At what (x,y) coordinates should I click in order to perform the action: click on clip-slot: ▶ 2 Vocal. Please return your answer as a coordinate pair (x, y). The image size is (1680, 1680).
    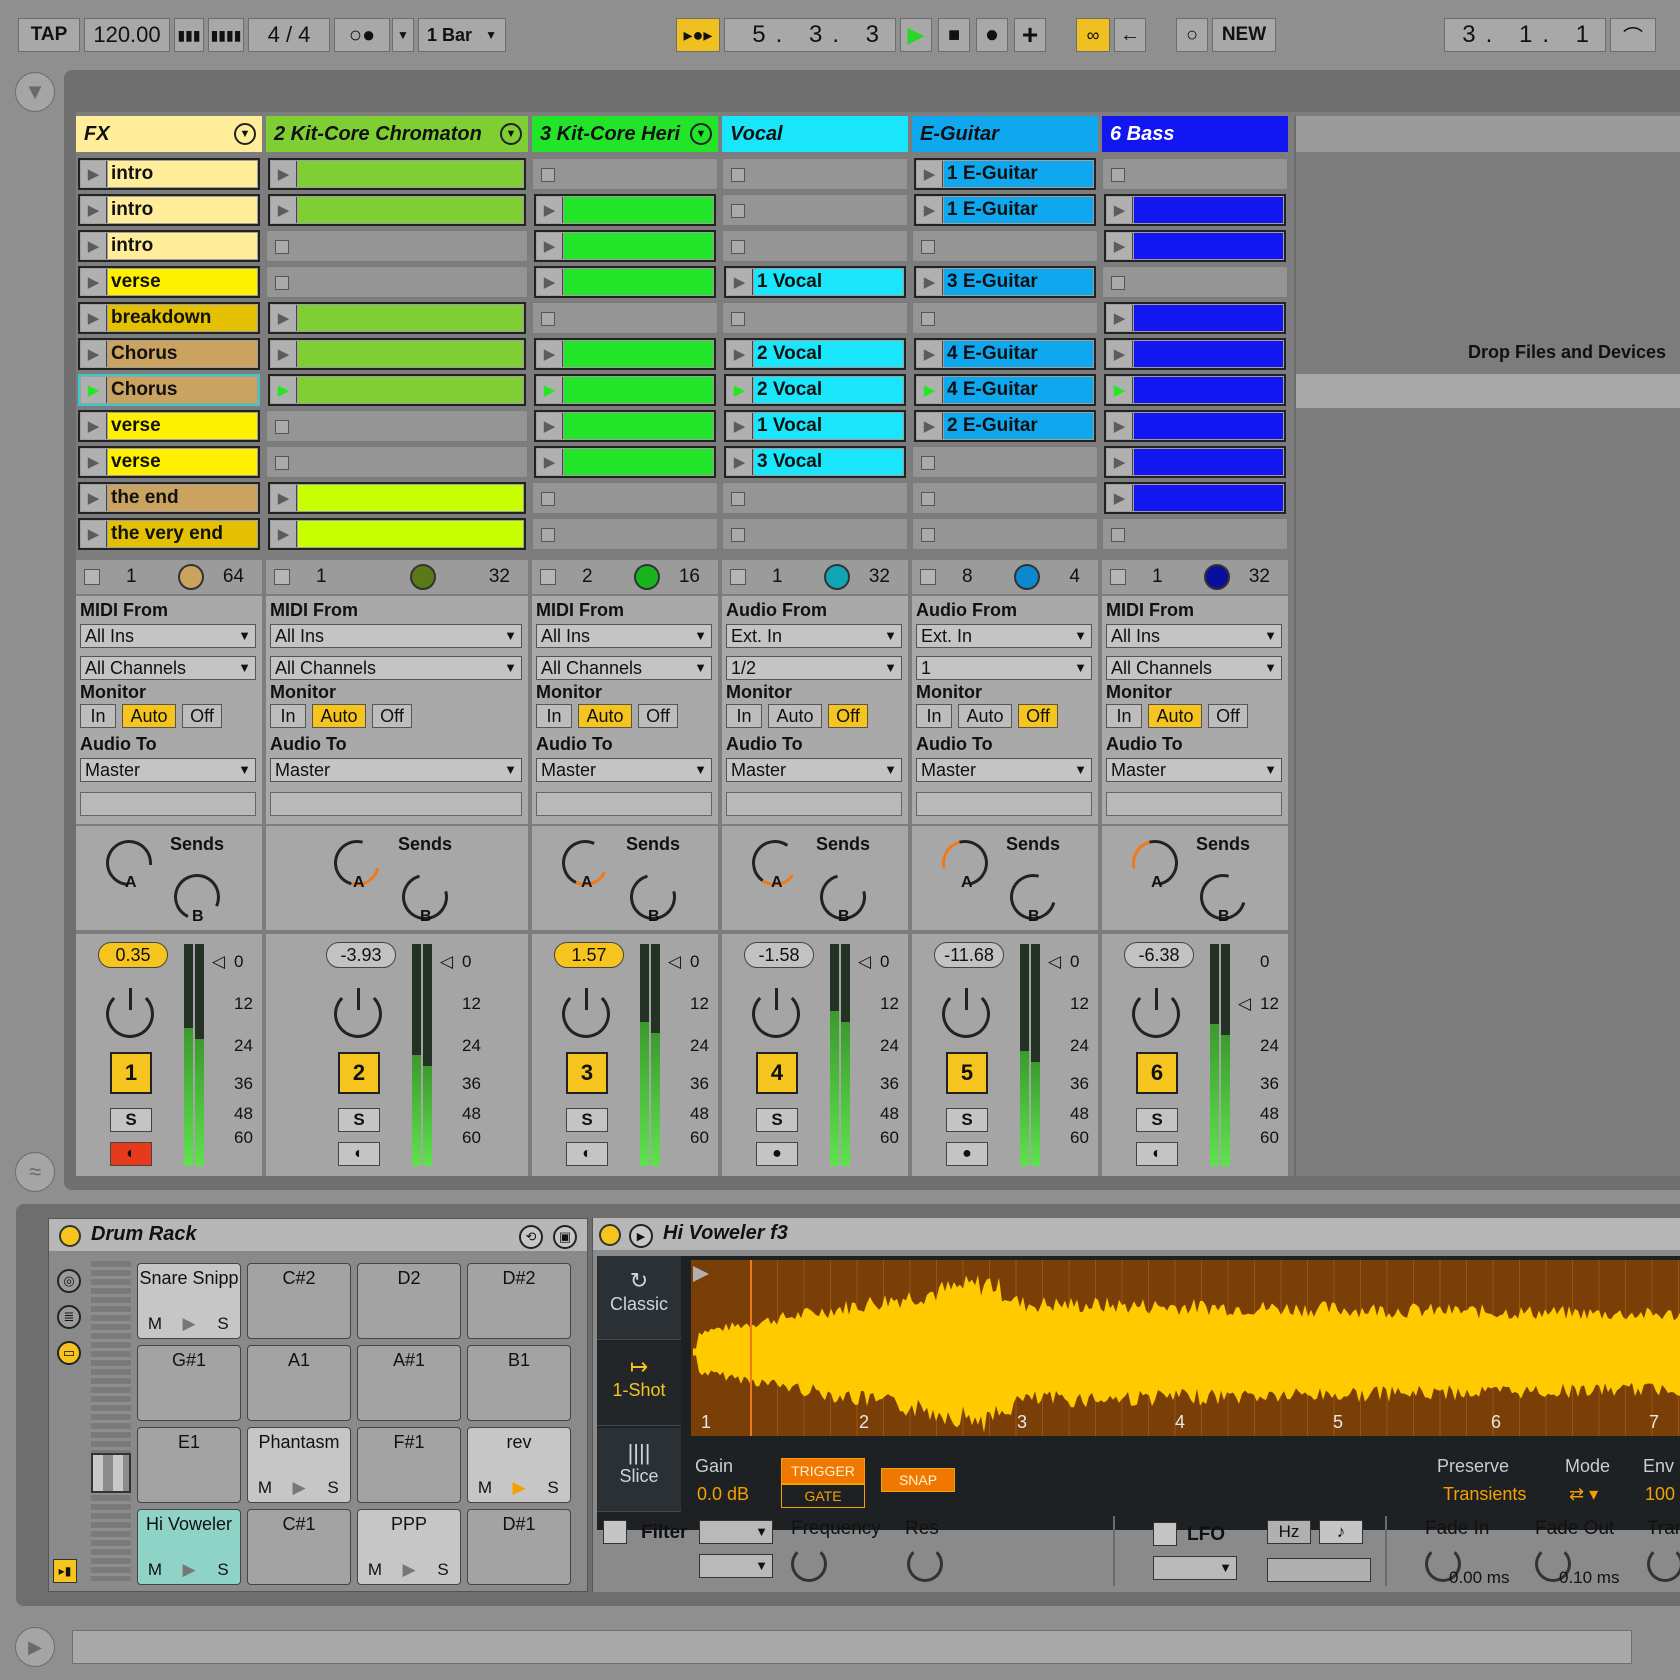
    Looking at the image, I should click on (815, 390).